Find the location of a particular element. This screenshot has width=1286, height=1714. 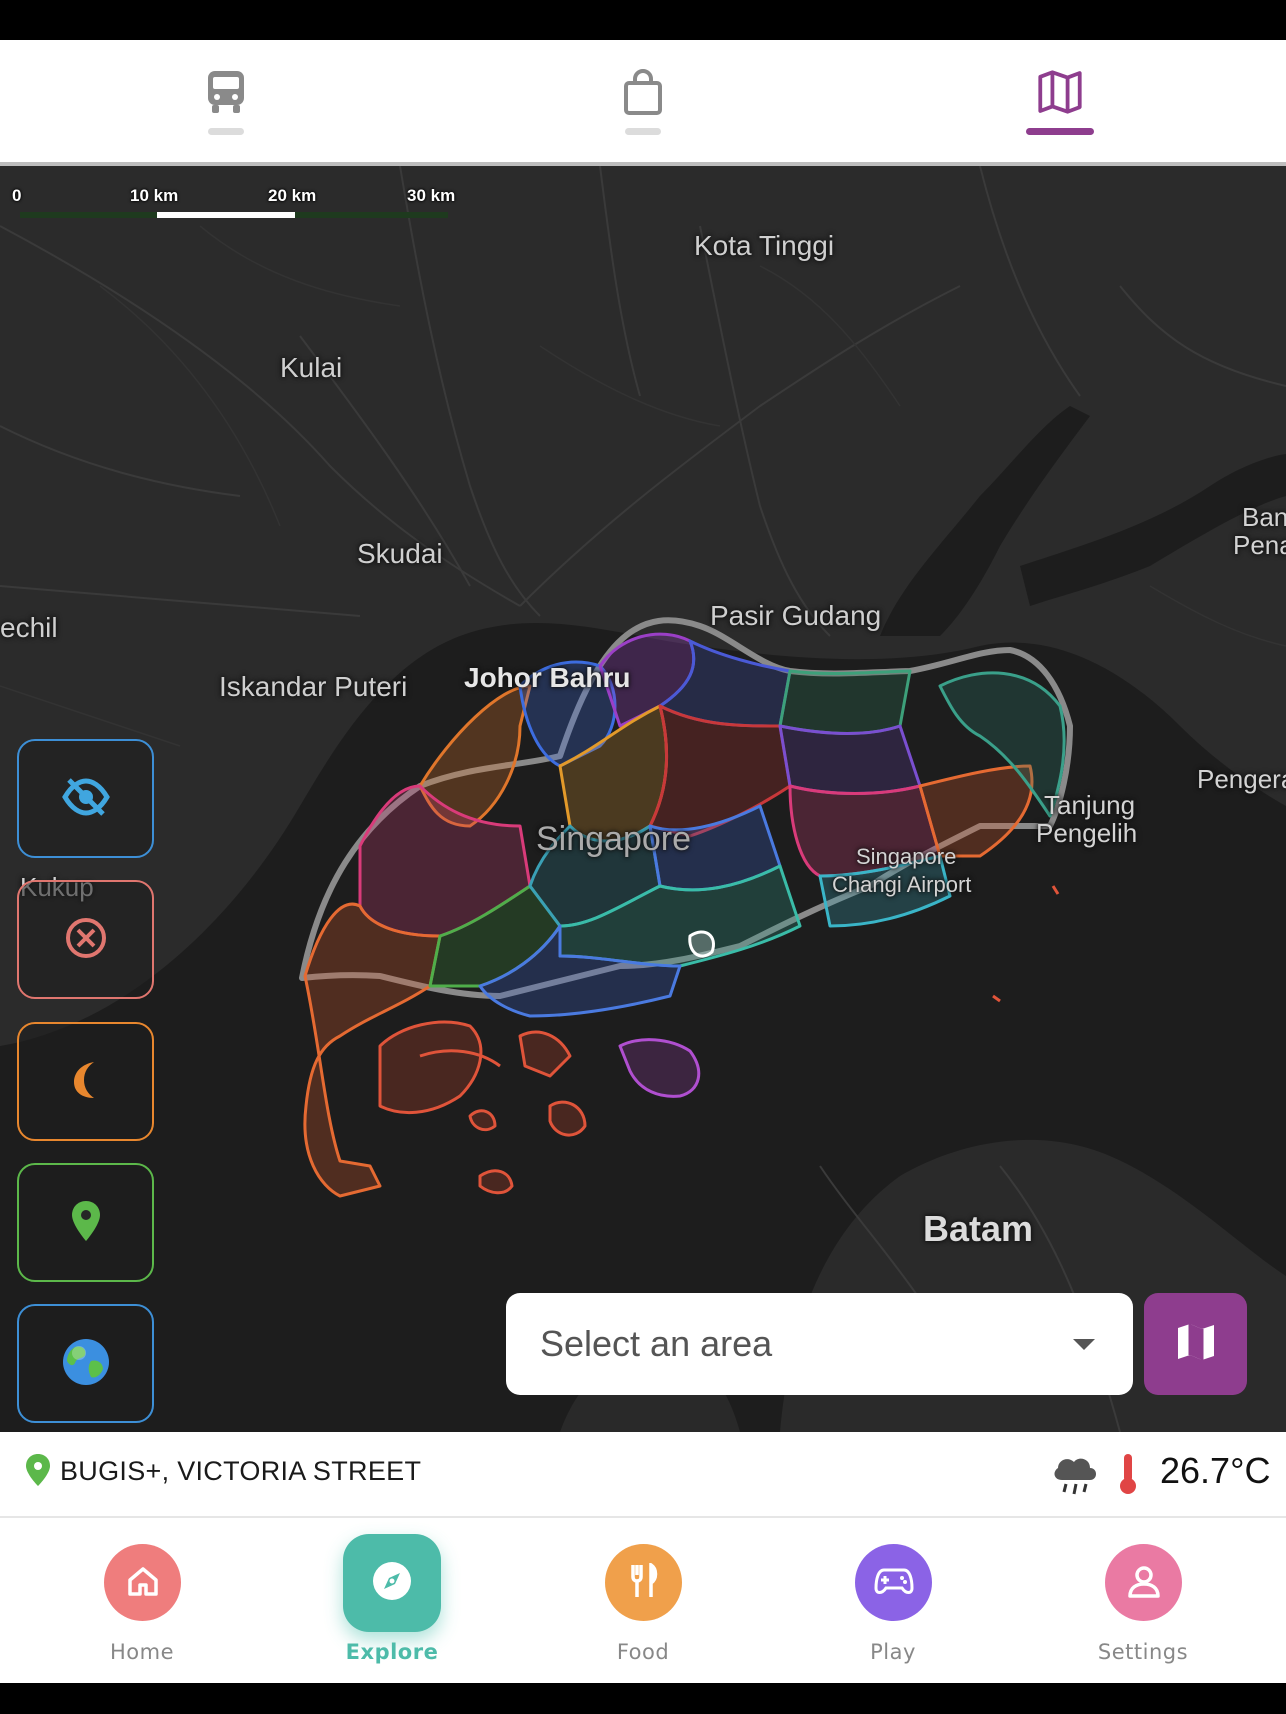

nav-play: Play is located at coordinates (893, 1600).